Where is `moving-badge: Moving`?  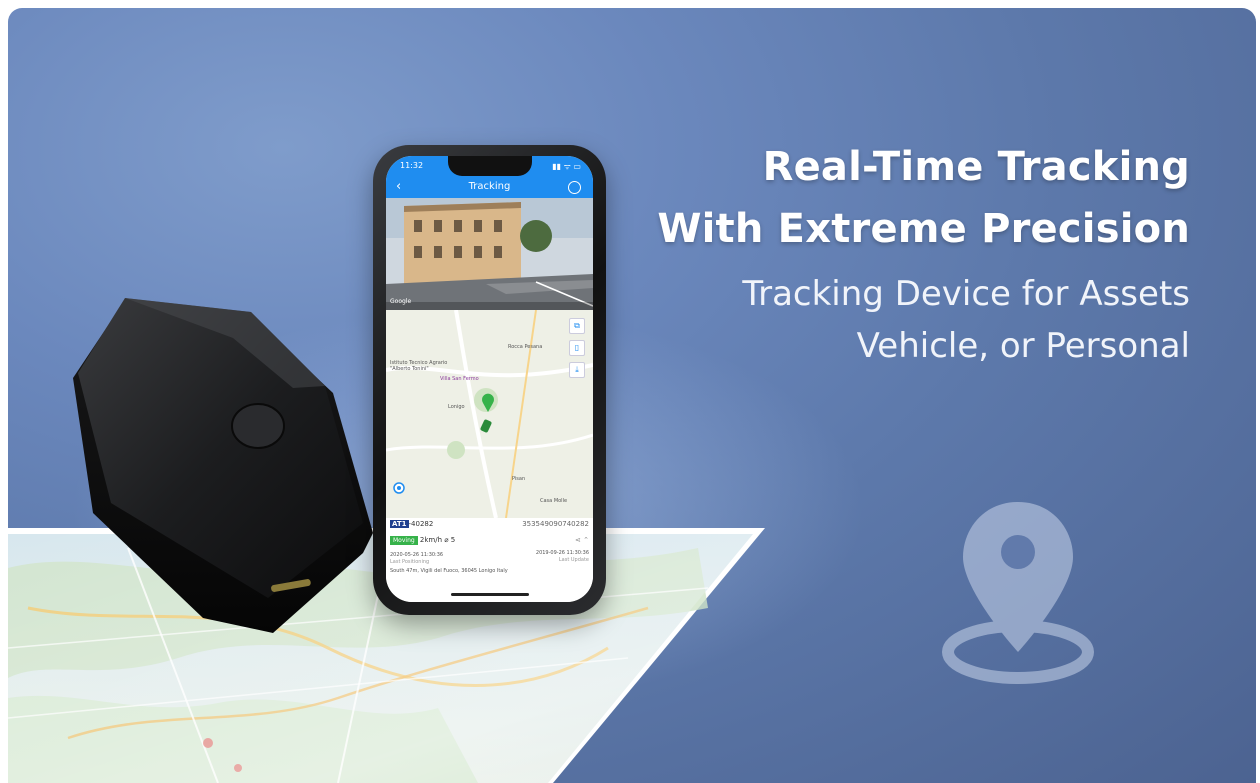
moving-badge: Moving is located at coordinates (404, 540).